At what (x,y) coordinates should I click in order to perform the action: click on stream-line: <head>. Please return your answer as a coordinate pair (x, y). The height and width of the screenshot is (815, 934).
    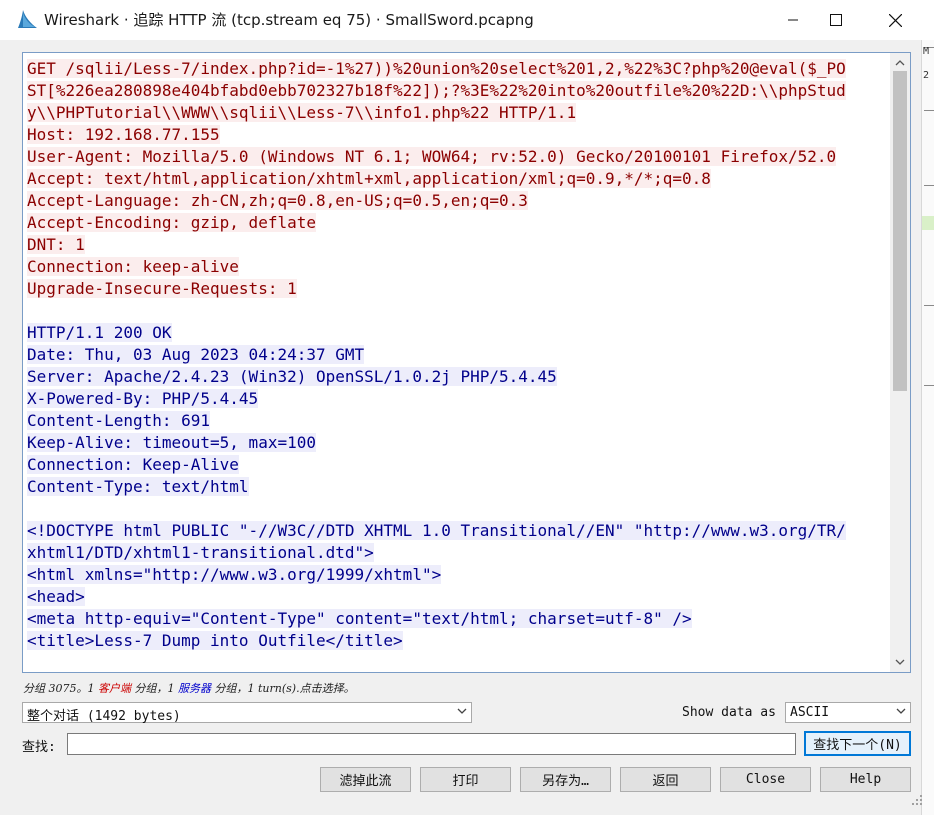
    Looking at the image, I should click on (458, 597).